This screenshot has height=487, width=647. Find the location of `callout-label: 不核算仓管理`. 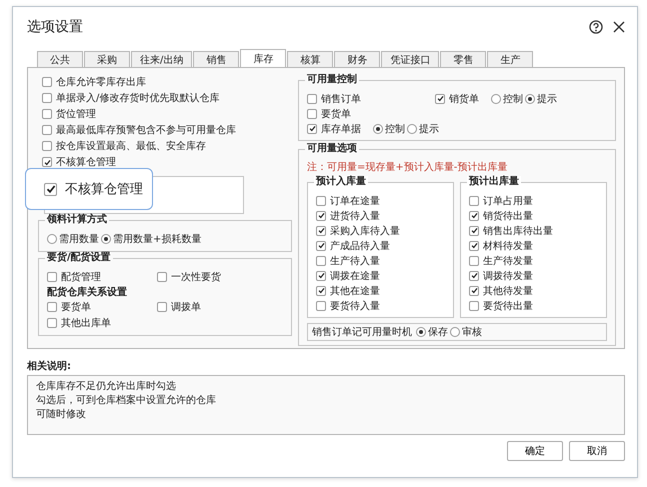

callout-label: 不核算仓管理 is located at coordinates (104, 189).